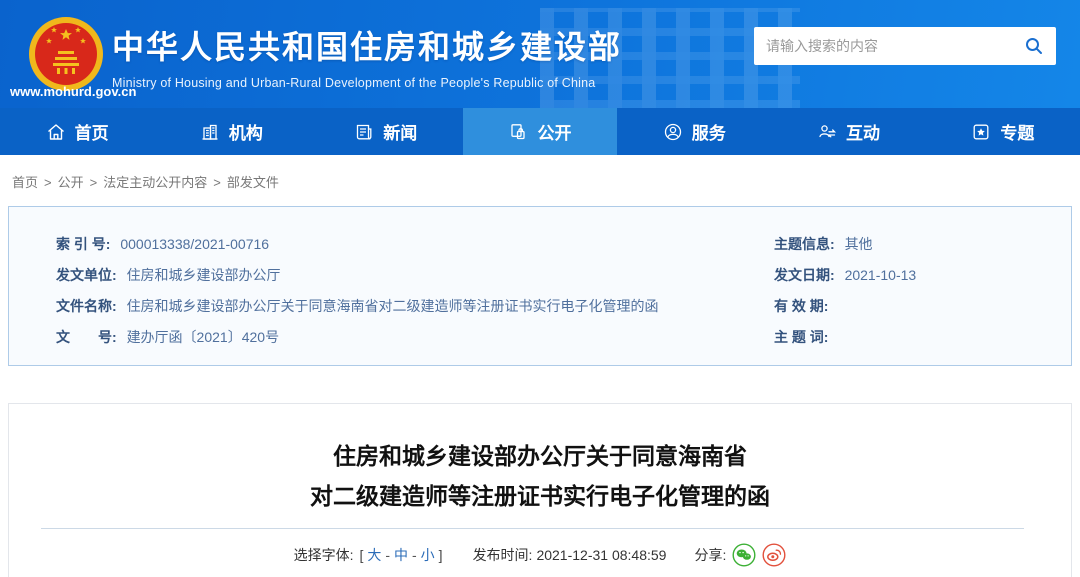 The image size is (1080, 577). I want to click on nav-item-label: 专题, so click(1017, 133).